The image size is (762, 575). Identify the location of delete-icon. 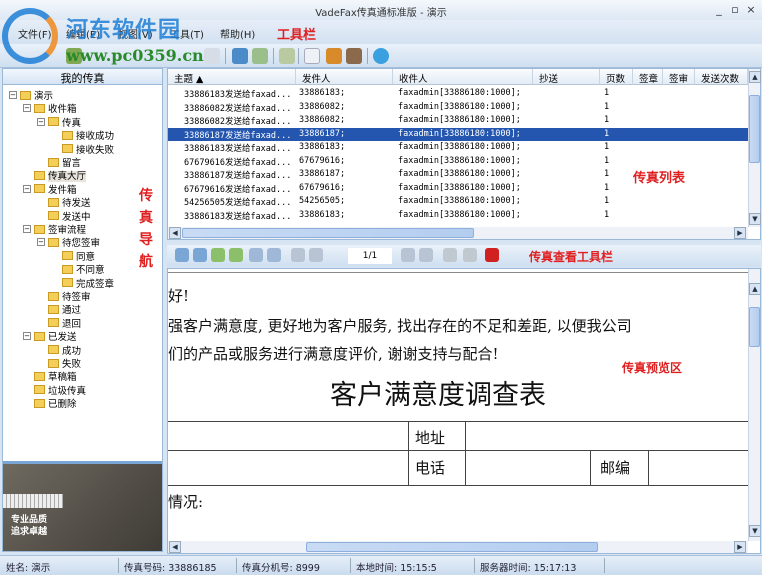
(492, 255).